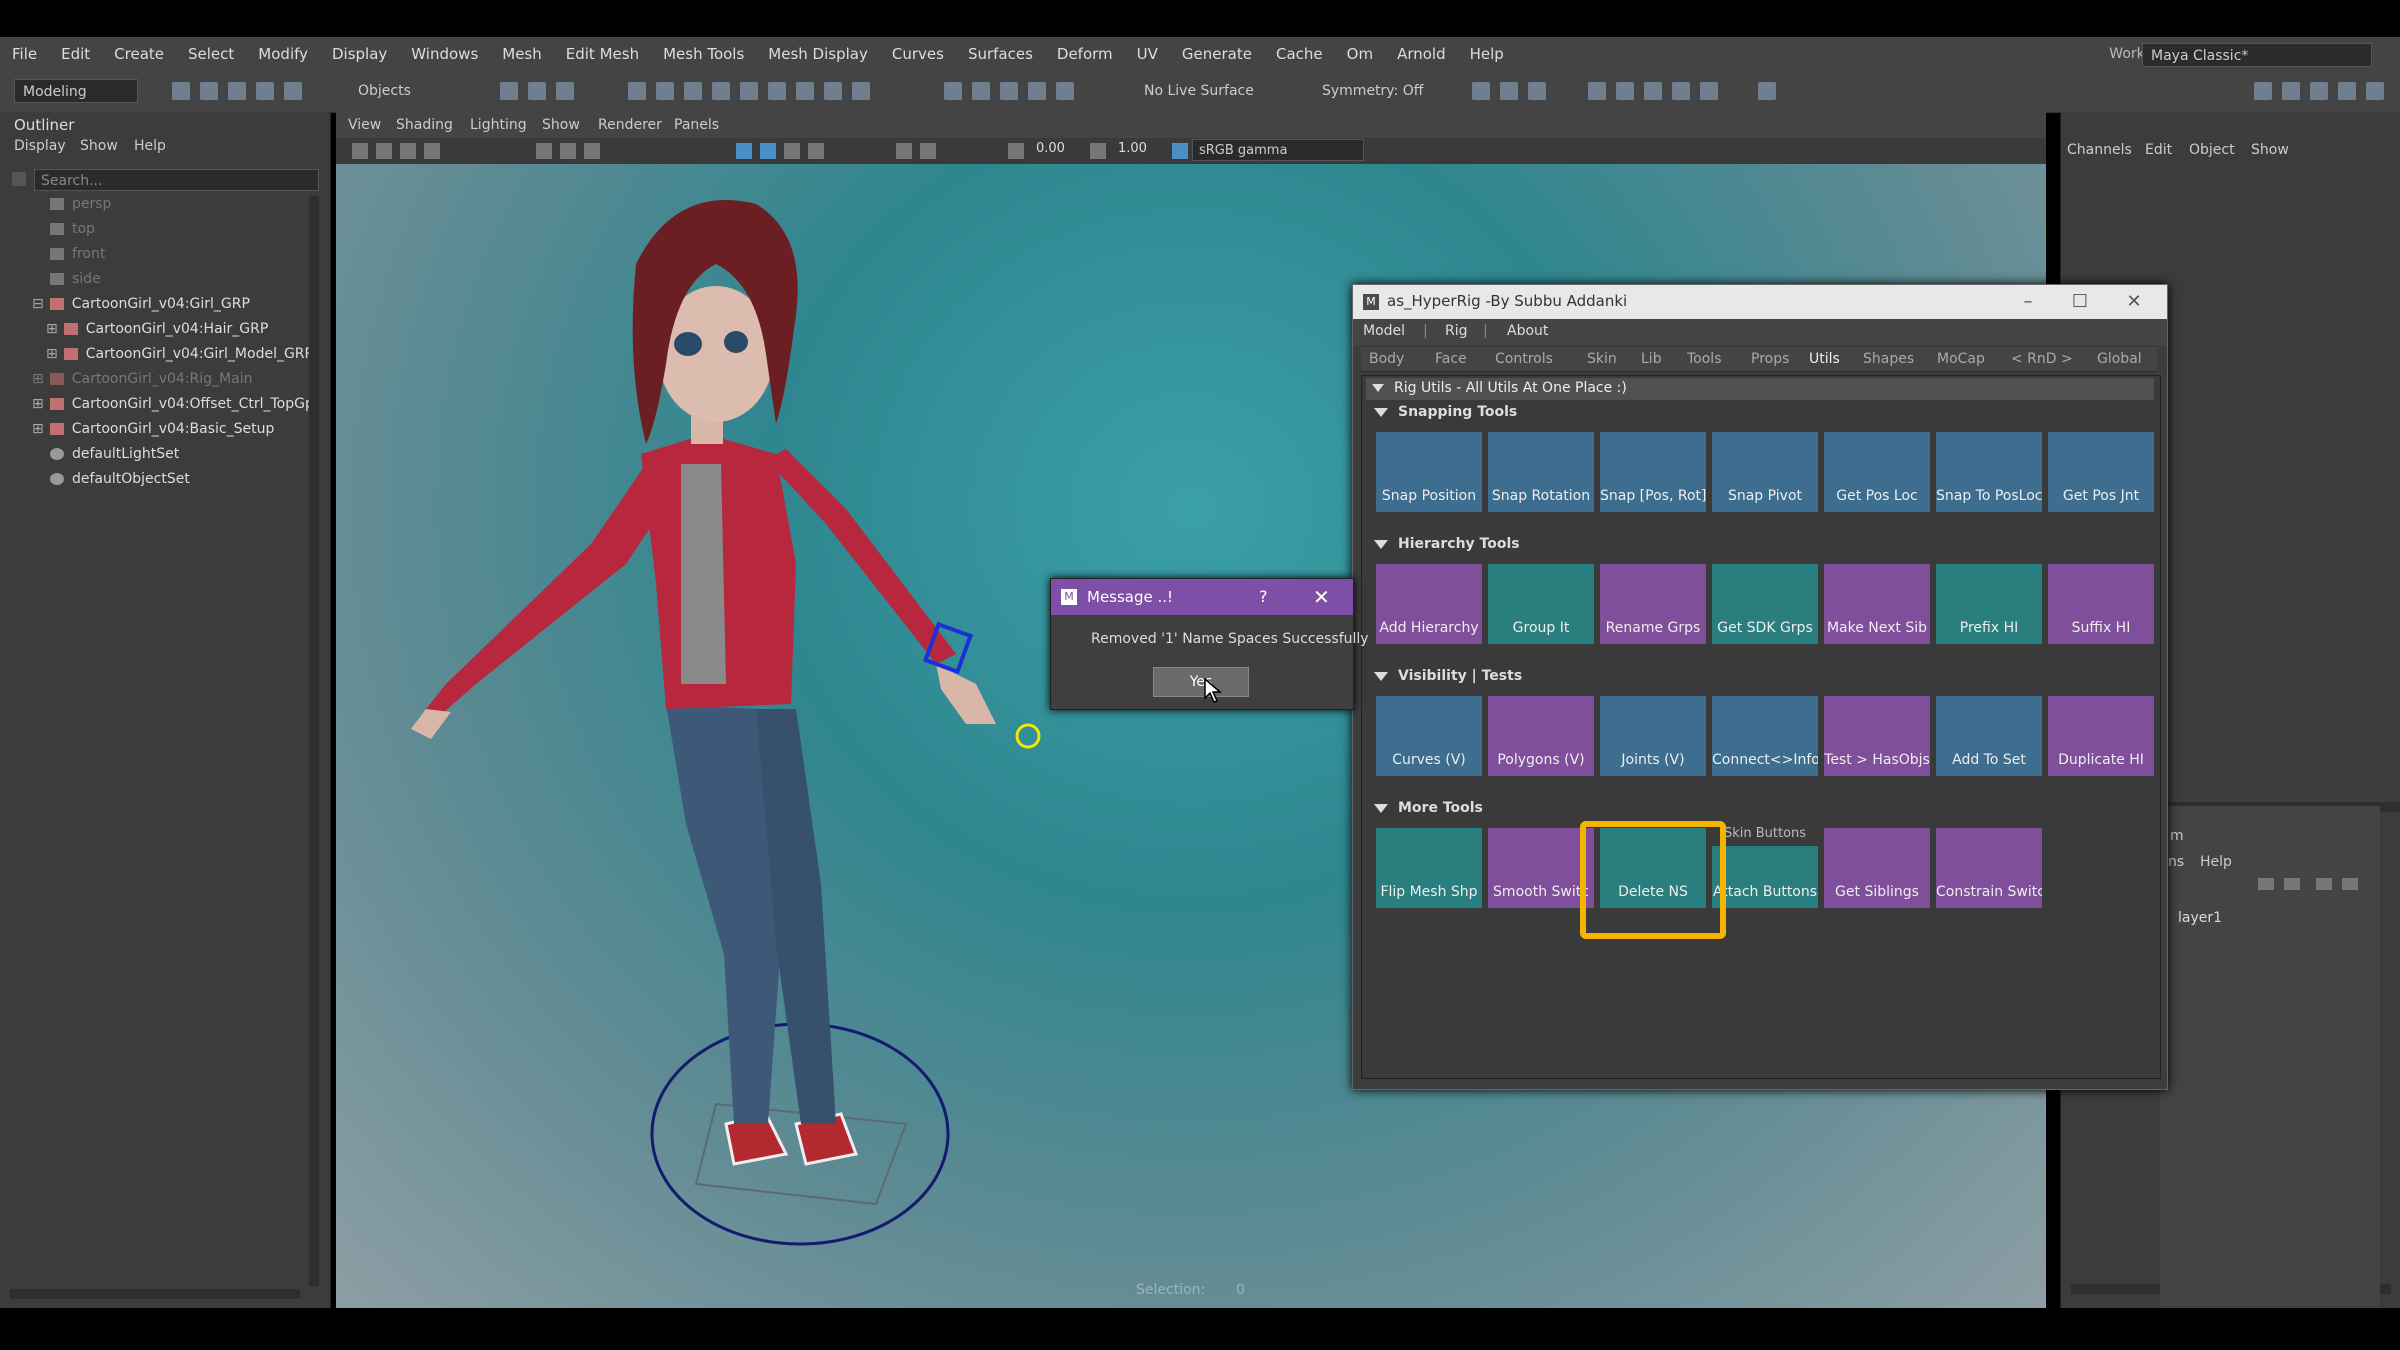 The height and width of the screenshot is (1350, 2400). Describe the element at coordinates (2119, 359) in the screenshot. I see `tab-global: Global` at that location.